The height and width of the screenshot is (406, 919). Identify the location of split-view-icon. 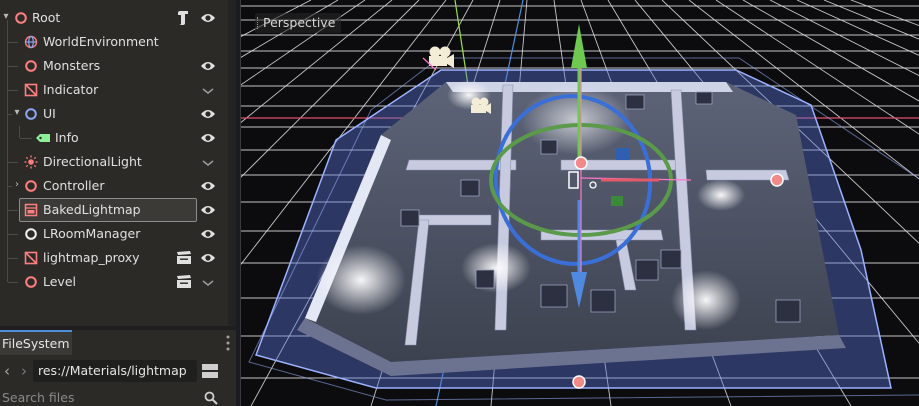
(210, 371).